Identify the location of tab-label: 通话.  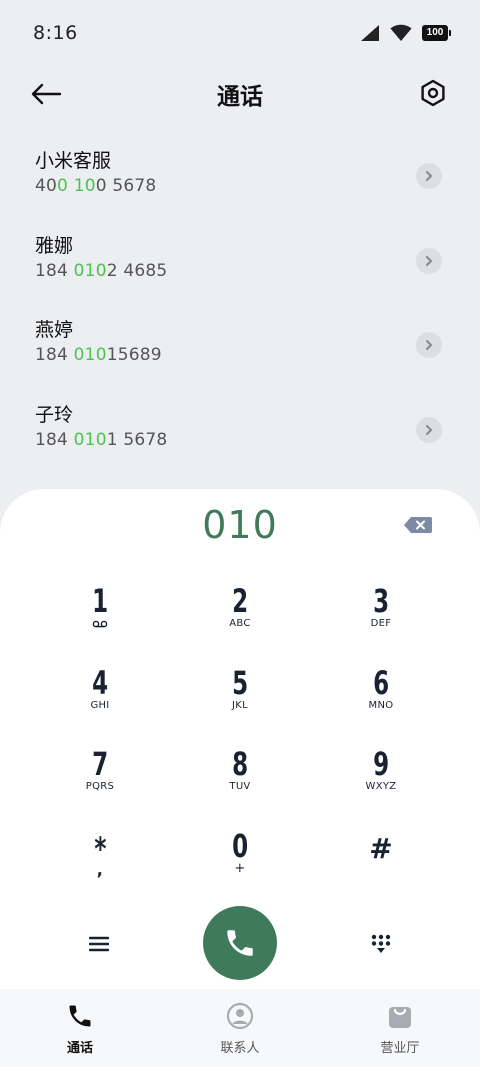
(79, 1048).